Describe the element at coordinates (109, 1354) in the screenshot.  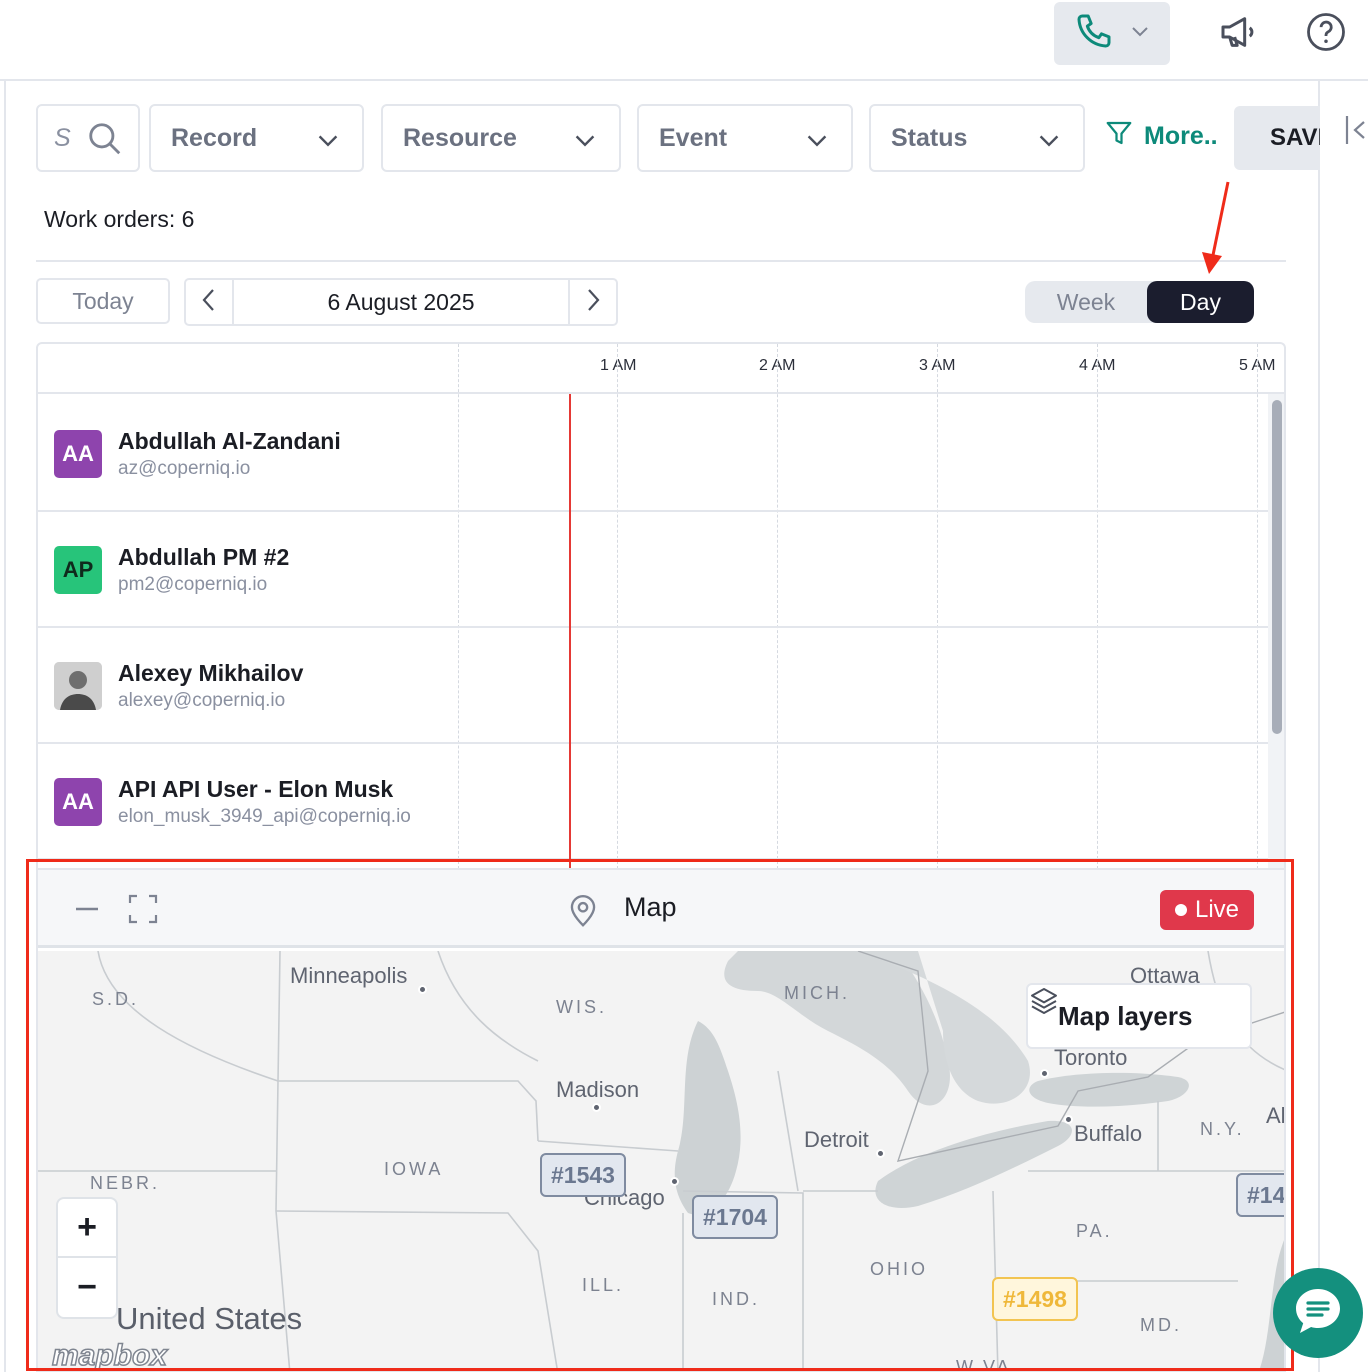
I see `mapbox-logo: mapbox` at that location.